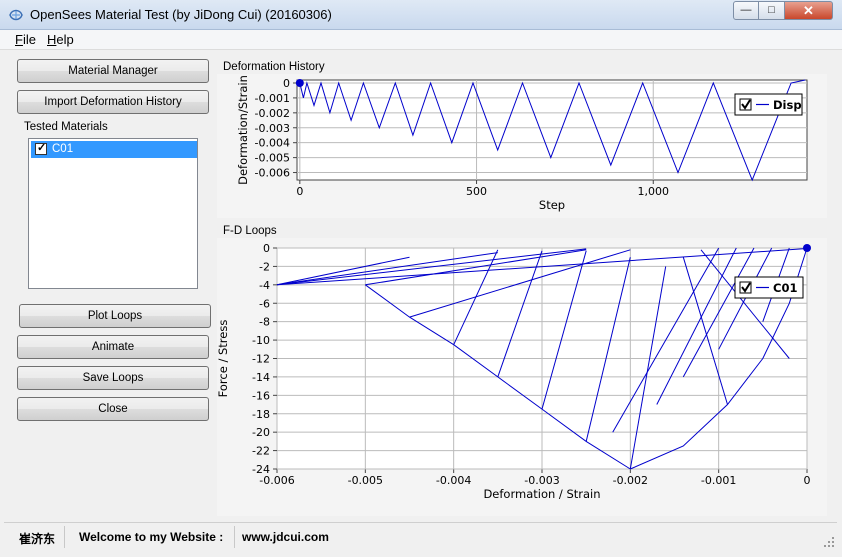 This screenshot has height=557, width=842. Describe the element at coordinates (63, 149) in the screenshot. I see `material-name: C01` at that location.